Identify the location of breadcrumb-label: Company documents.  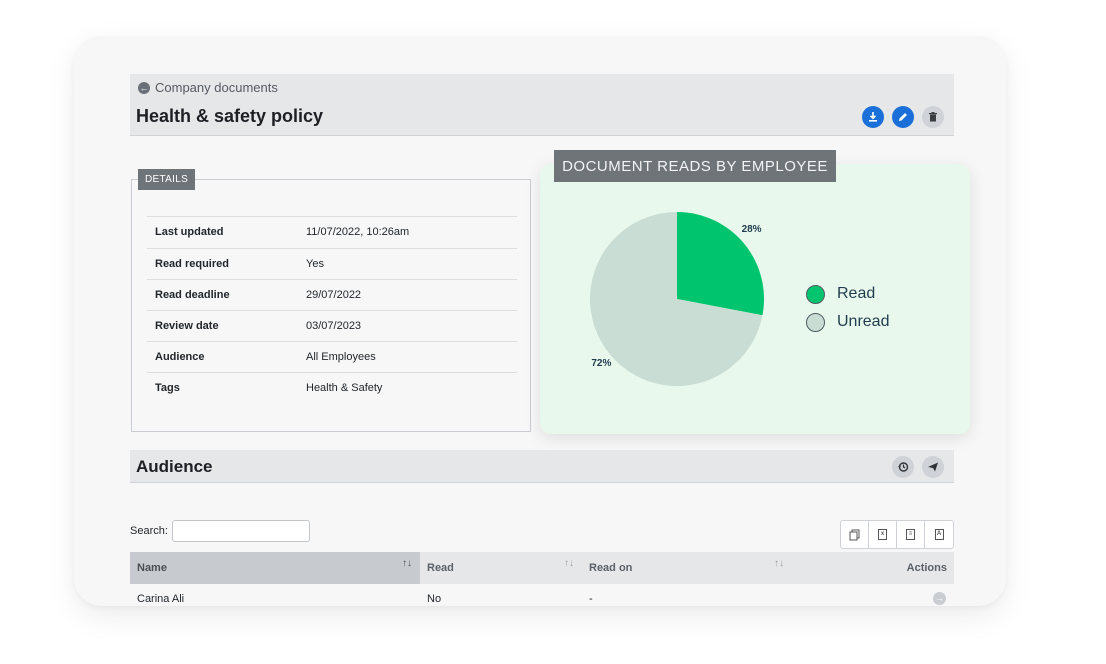
(216, 87).